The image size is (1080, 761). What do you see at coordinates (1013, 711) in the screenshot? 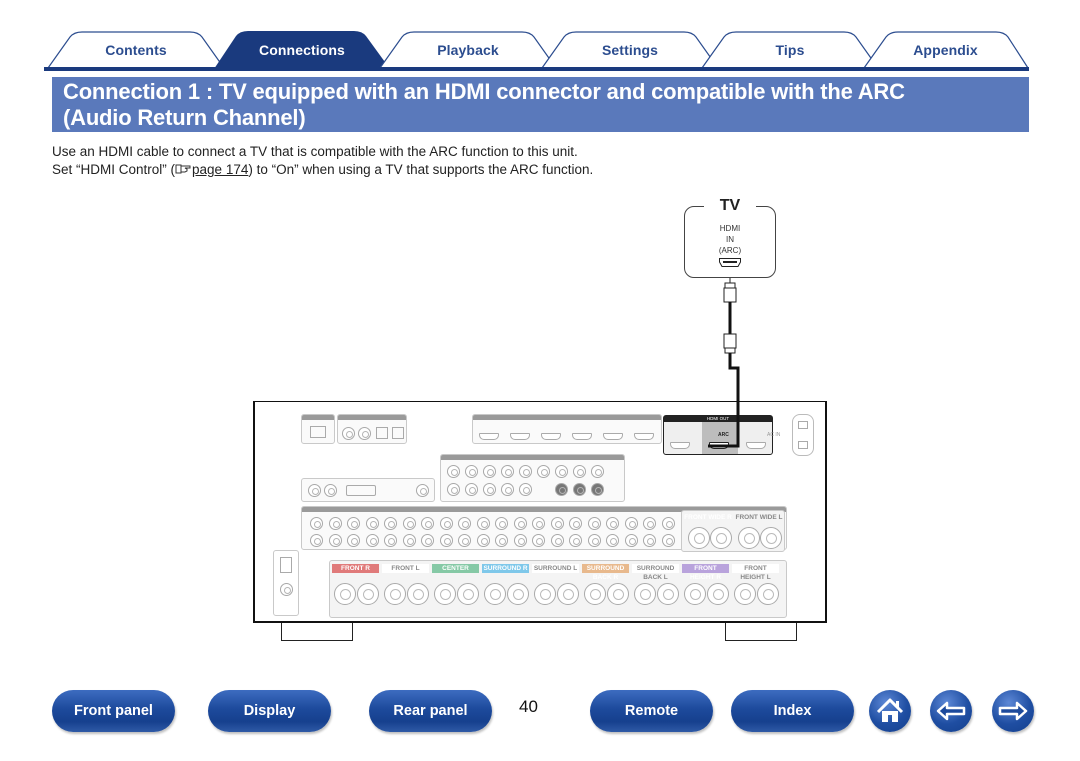
I see `forward-button` at bounding box center [1013, 711].